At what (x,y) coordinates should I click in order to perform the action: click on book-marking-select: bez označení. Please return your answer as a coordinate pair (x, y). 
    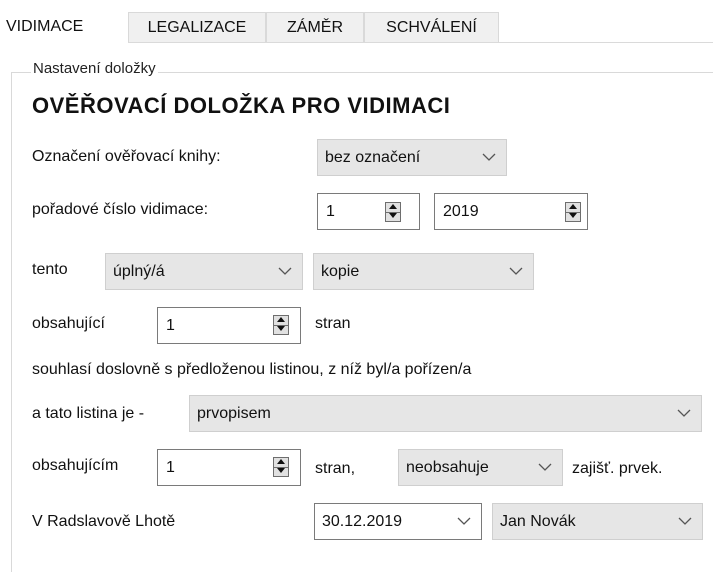
    Looking at the image, I should click on (412, 157).